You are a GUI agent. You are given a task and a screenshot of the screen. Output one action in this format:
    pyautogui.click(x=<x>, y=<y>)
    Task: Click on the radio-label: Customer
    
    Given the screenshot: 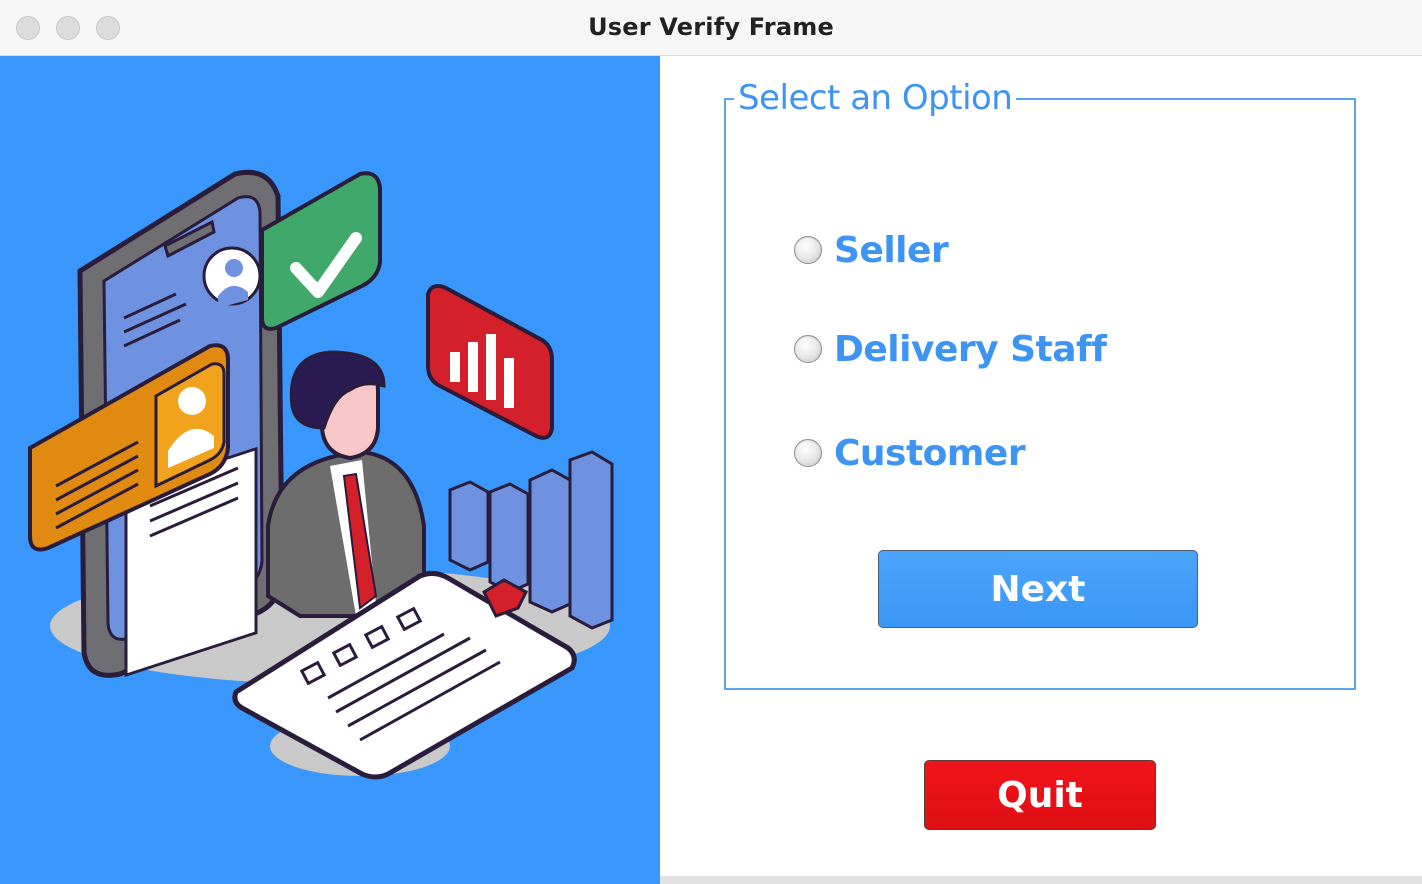 What is the action you would take?
    pyautogui.click(x=930, y=453)
    